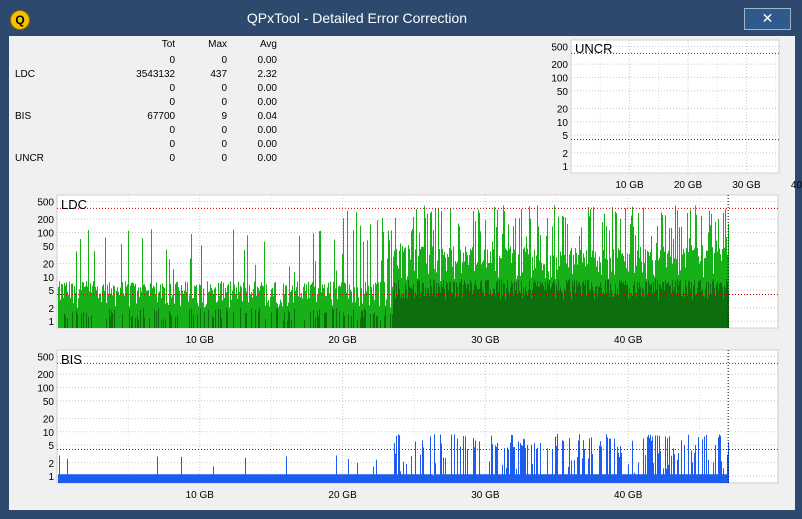 This screenshot has width=802, height=519. I want to click on chart-title: UNCR, so click(594, 48).